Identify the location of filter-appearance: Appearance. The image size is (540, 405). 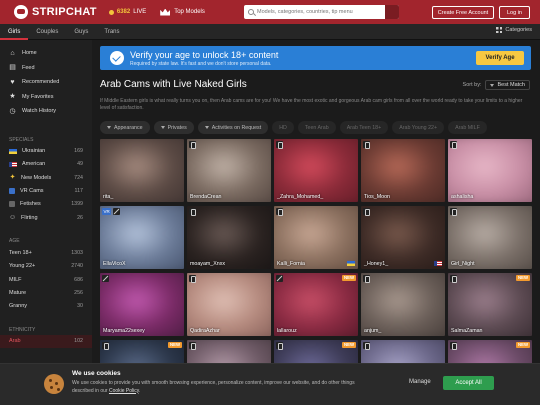
(125, 127).